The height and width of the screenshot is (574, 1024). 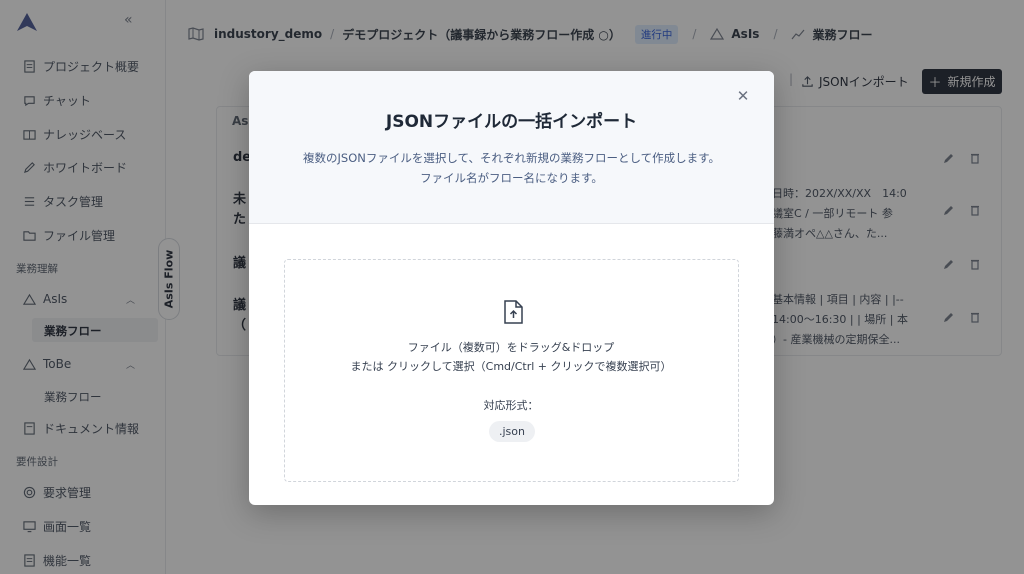 What do you see at coordinates (513, 312) in the screenshot?
I see `file-upload-icon` at bounding box center [513, 312].